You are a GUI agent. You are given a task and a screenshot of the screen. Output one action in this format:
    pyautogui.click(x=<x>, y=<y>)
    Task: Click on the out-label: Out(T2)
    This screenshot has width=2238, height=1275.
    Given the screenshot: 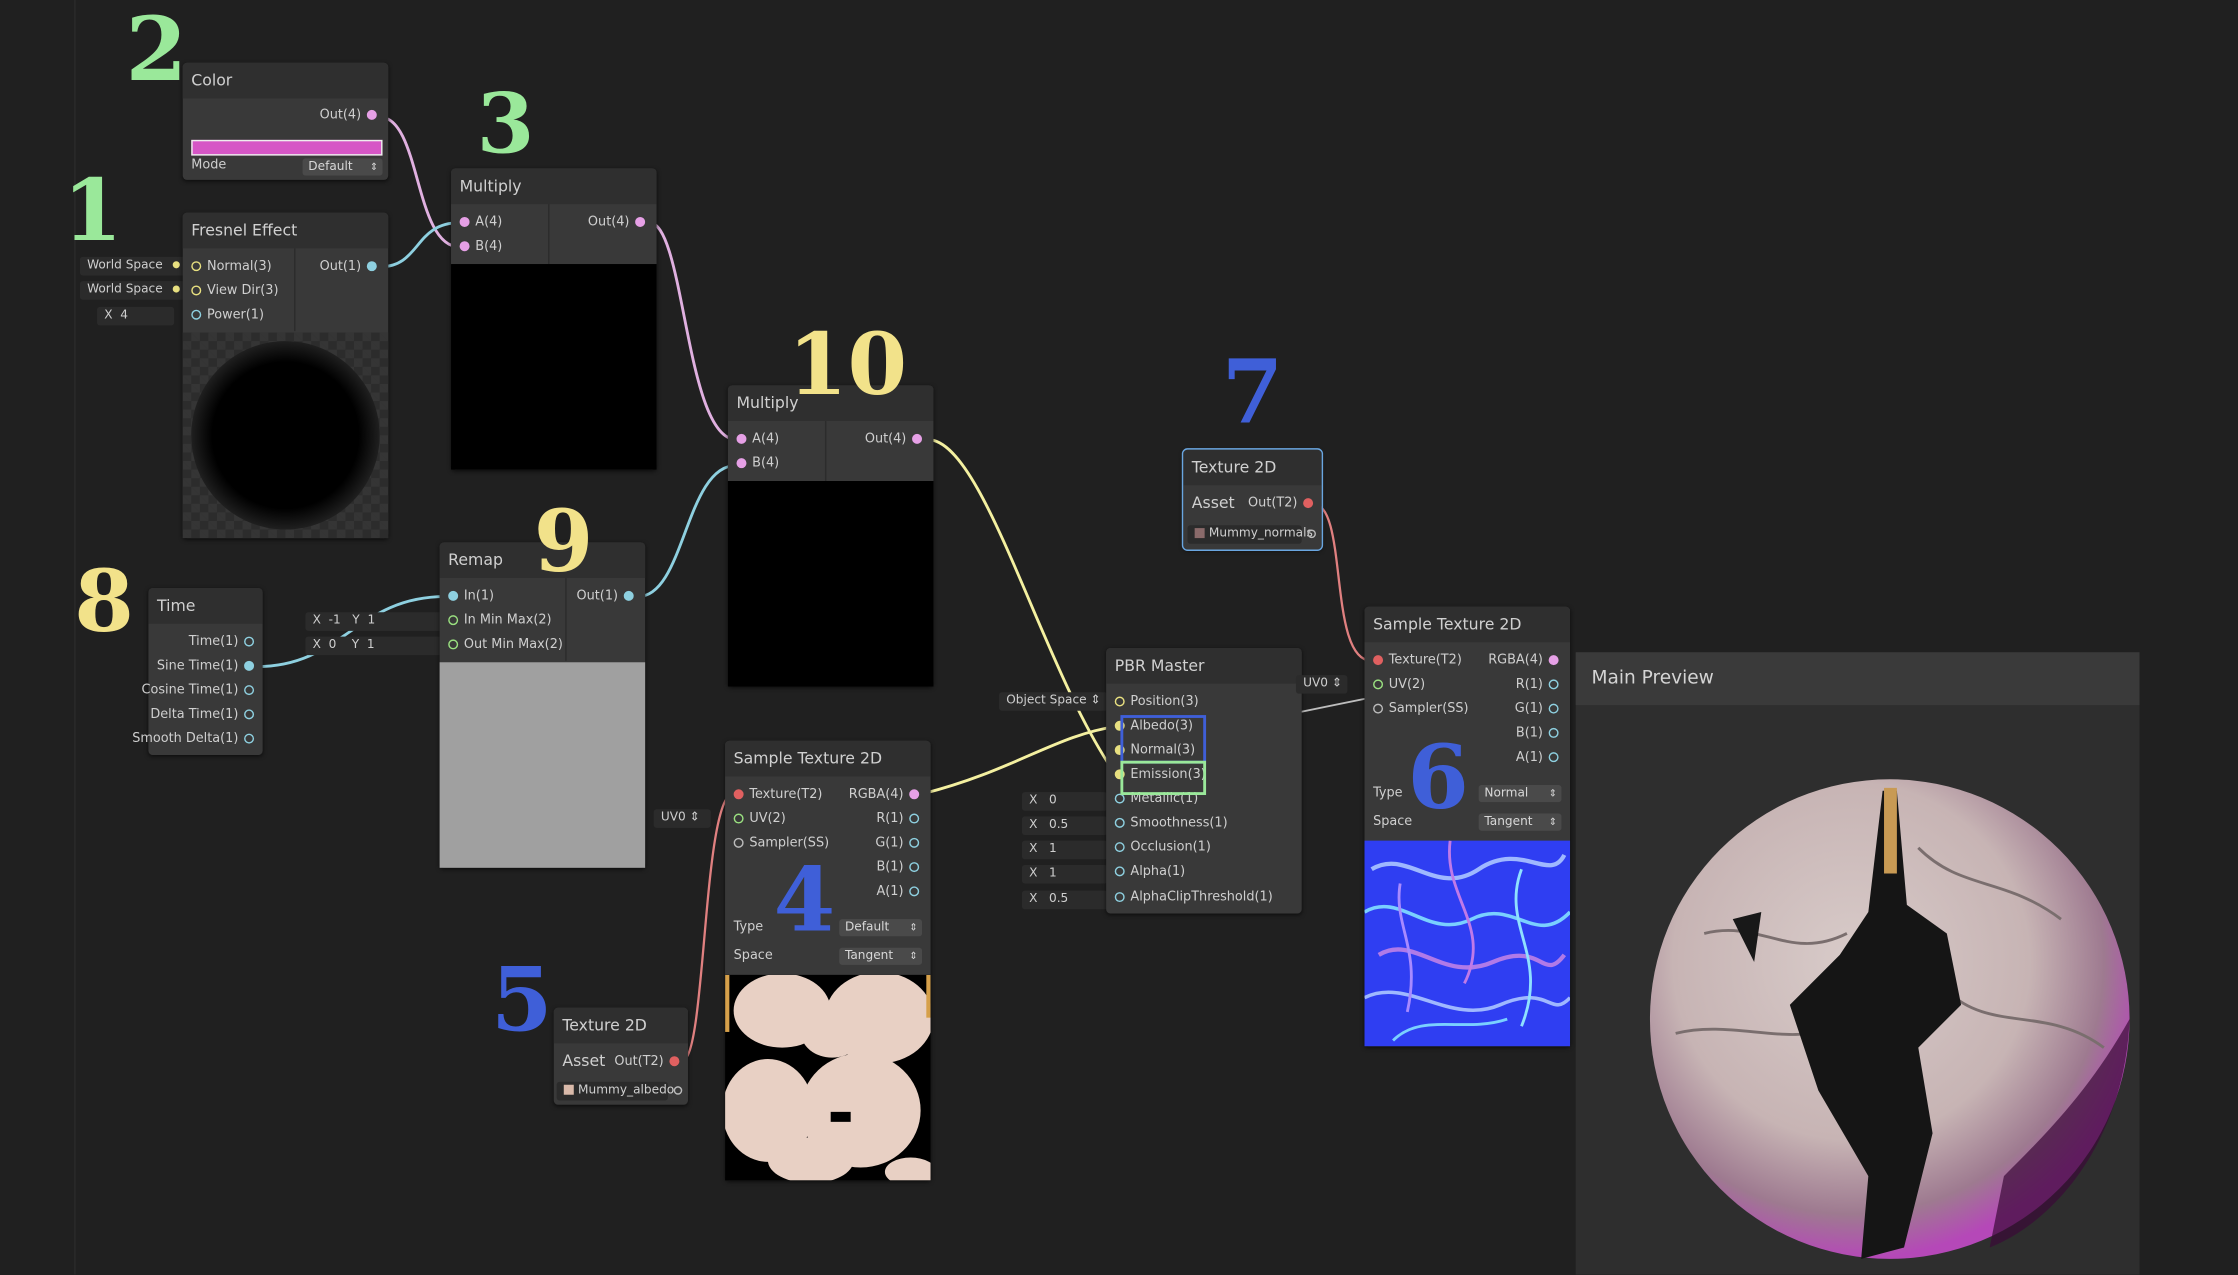 What is the action you would take?
    pyautogui.click(x=1273, y=503)
    